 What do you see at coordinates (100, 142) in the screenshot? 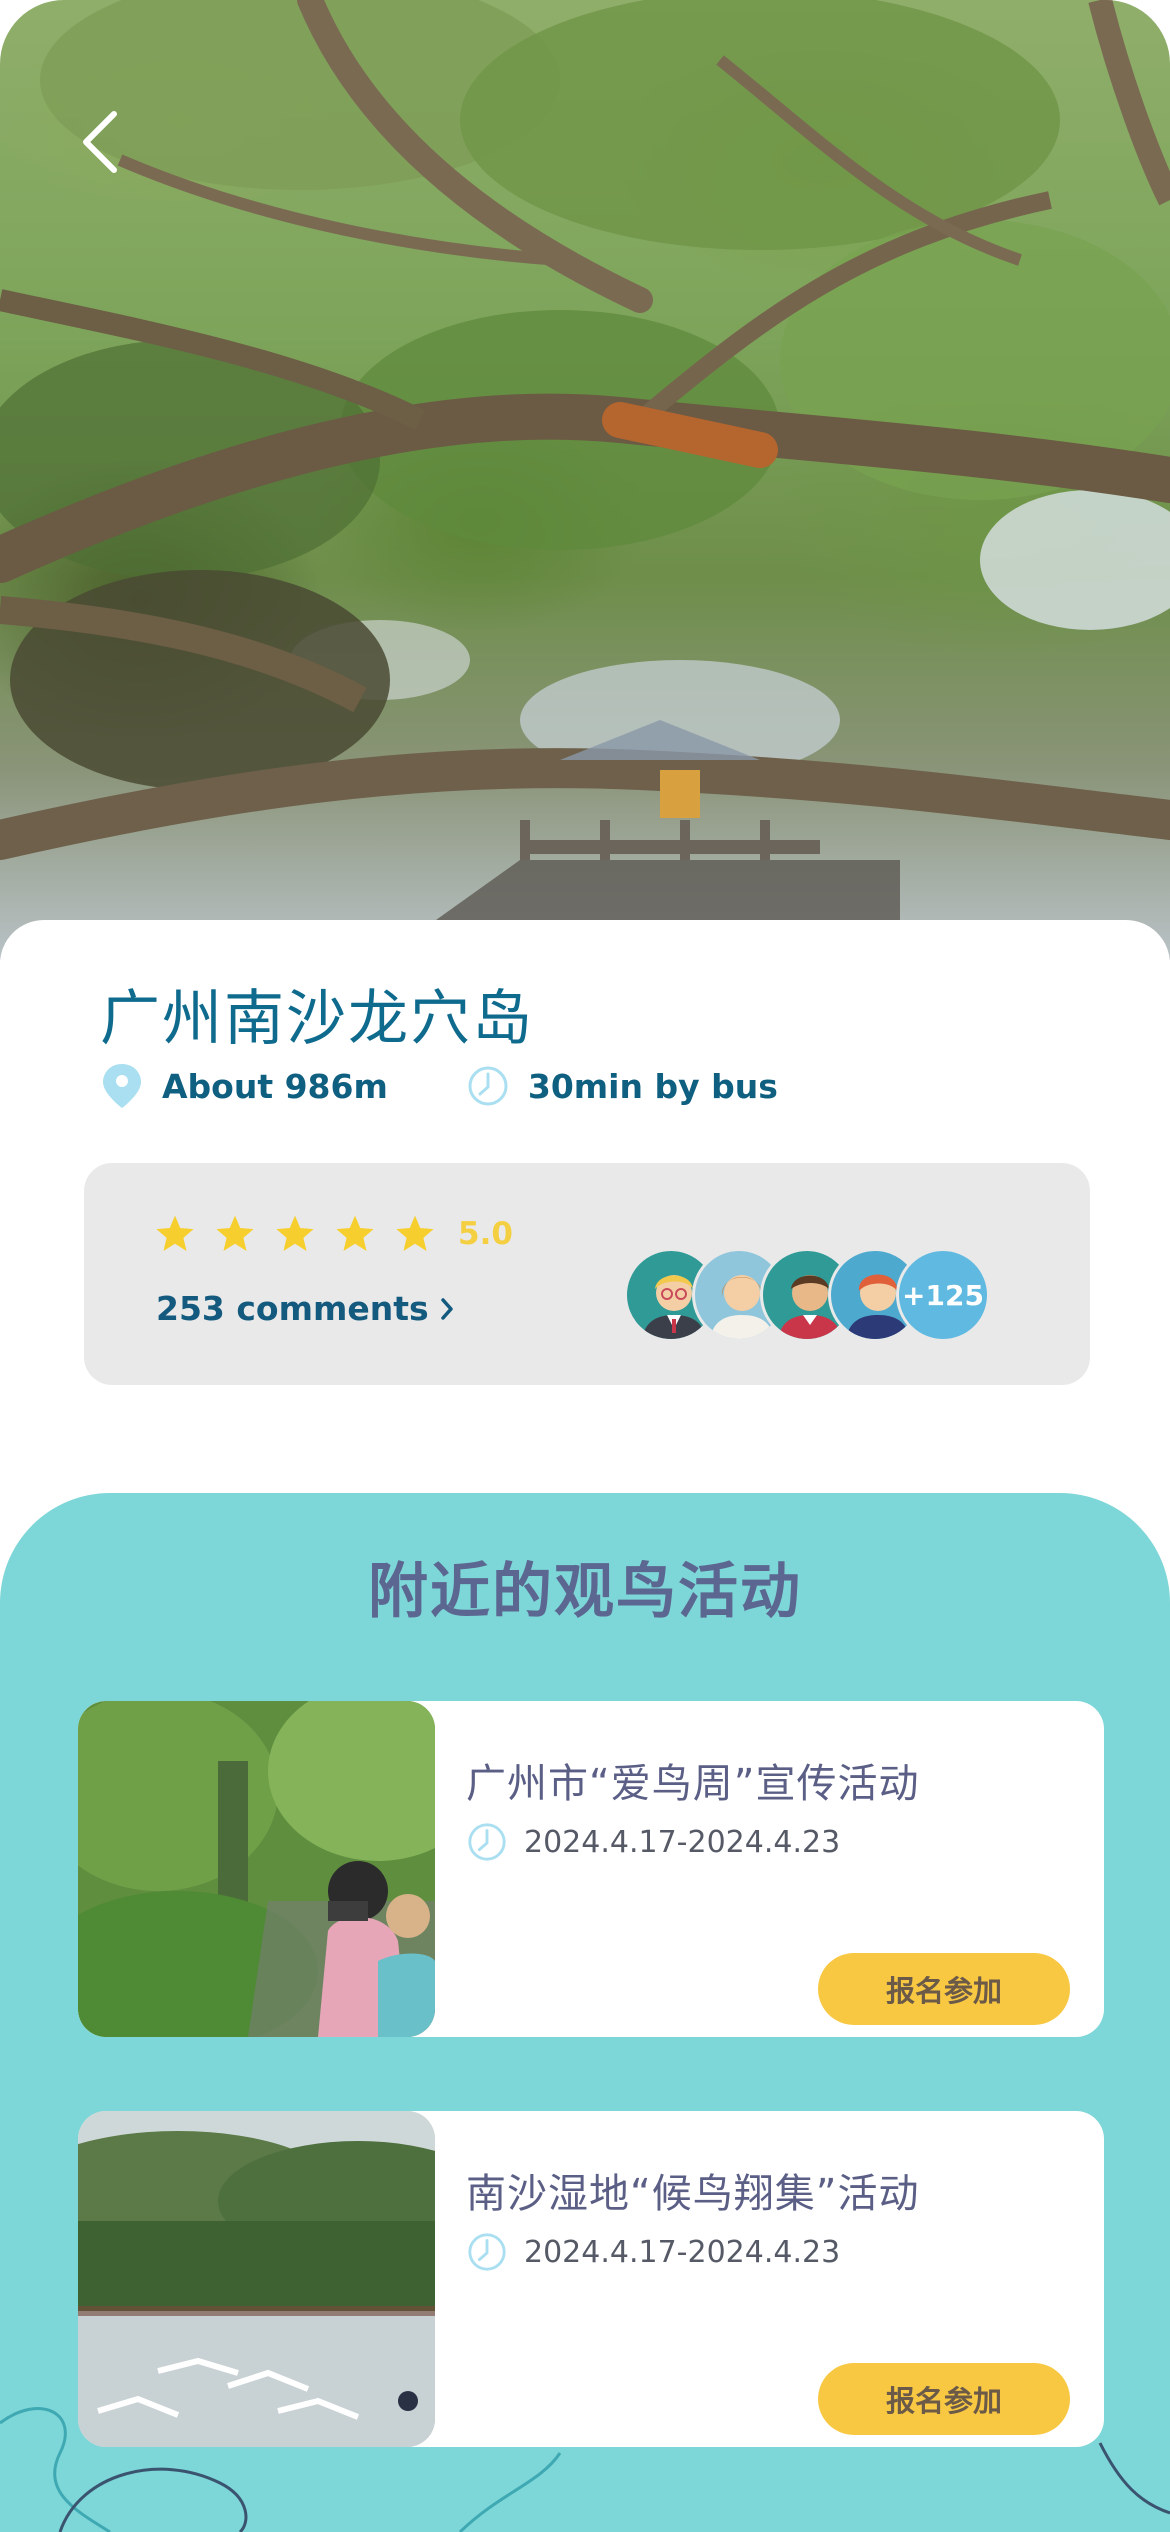
I see `chevron-left-icon` at bounding box center [100, 142].